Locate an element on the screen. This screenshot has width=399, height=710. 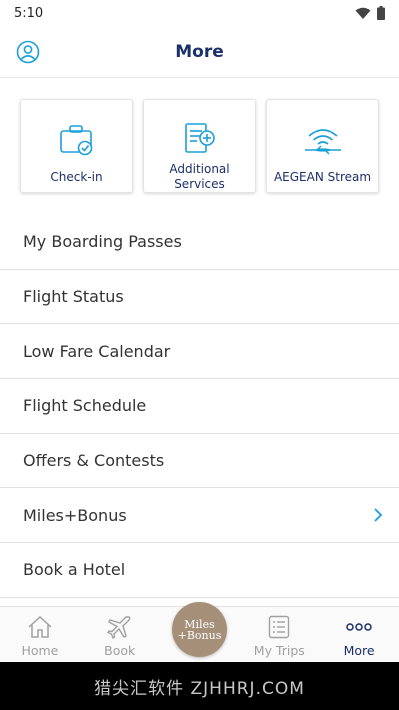
plane-icon is located at coordinates (118, 627).